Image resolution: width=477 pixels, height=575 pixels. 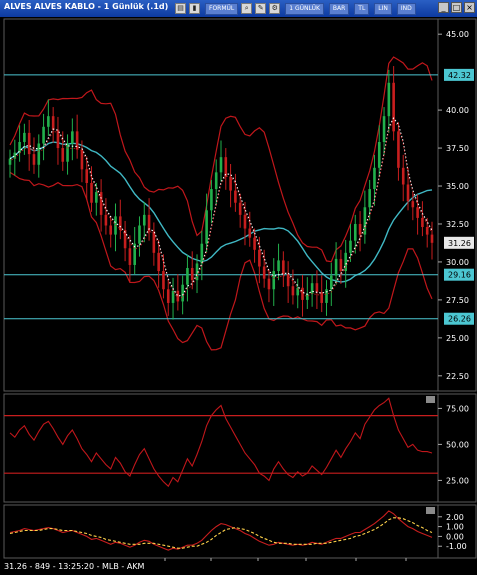 I want to click on price-axis-label: 27.50, so click(x=457, y=300).